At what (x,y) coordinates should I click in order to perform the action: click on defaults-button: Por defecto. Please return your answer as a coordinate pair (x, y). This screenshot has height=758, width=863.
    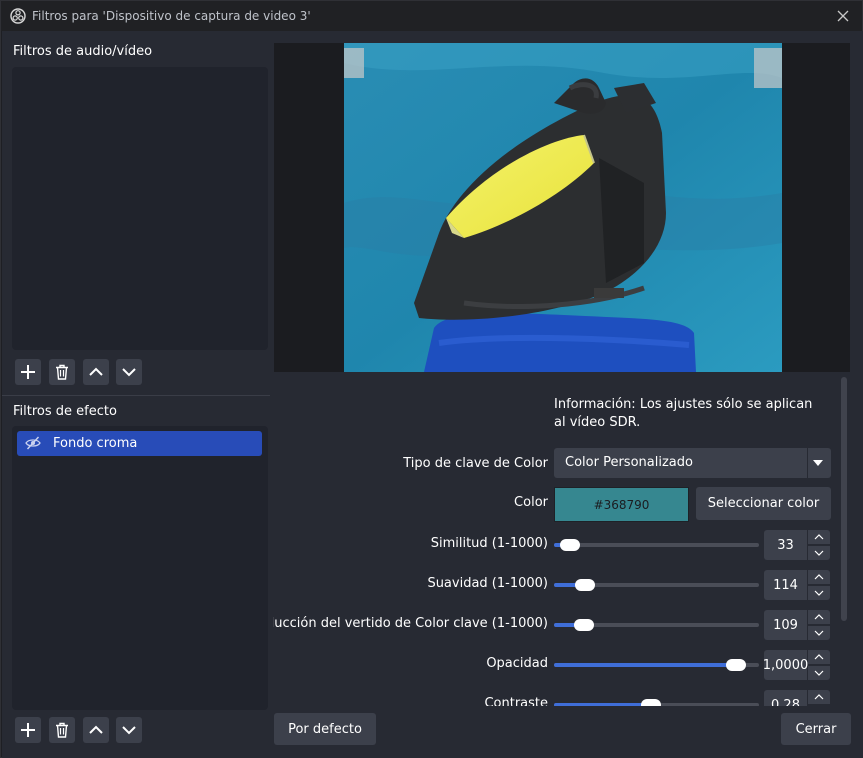
    Looking at the image, I should click on (325, 729).